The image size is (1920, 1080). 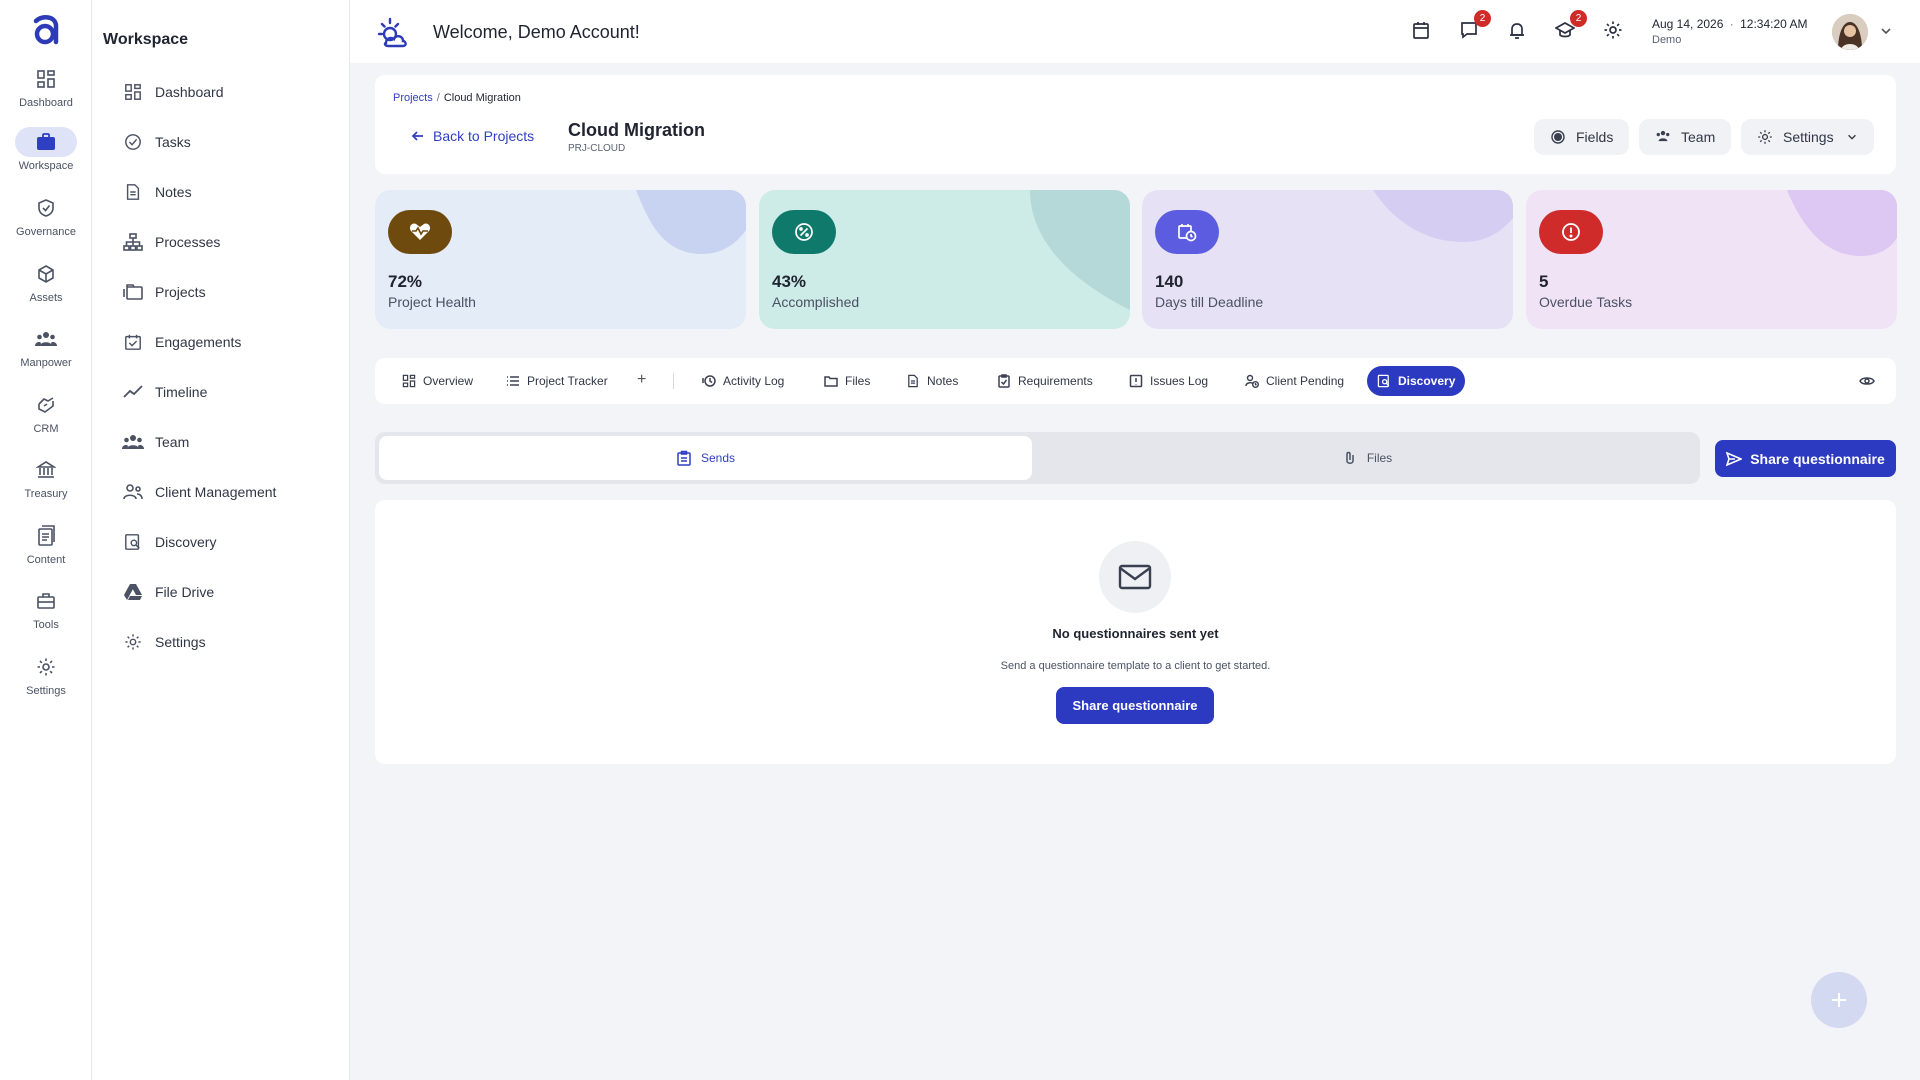 I want to click on rail-item-manpower: Manpower, so click(x=46, y=353).